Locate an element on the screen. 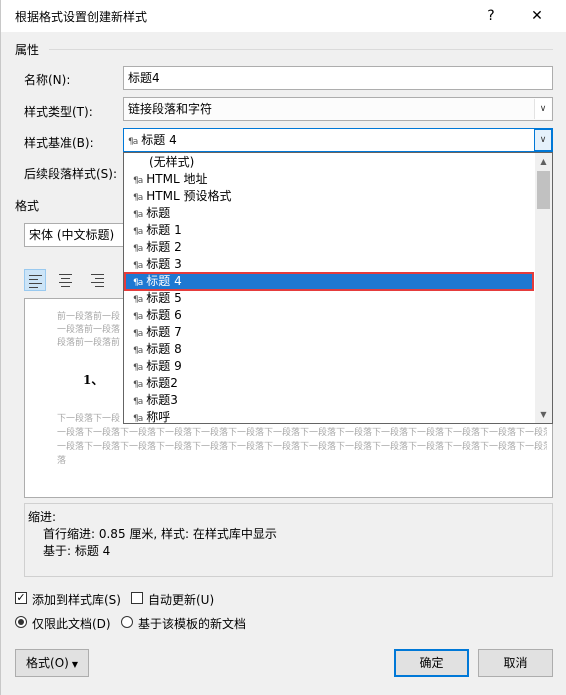 Image resolution: width=566 pixels, height=695 pixels. dropdown-item-label: 标题 3 is located at coordinates (164, 264).